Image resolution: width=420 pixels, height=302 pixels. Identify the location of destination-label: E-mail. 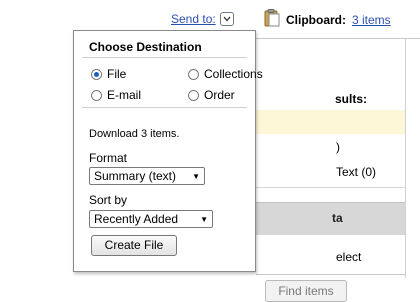
(124, 95).